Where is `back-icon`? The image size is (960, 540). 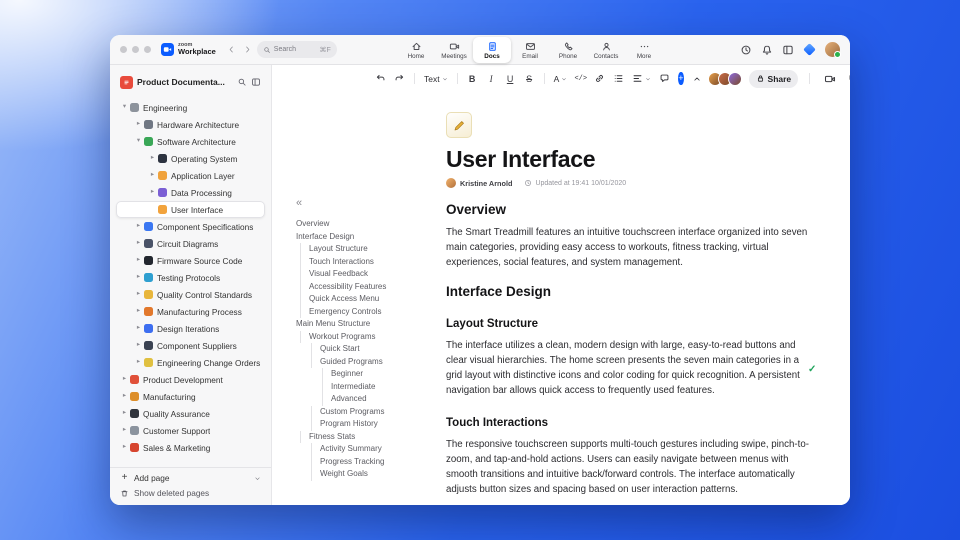
back-icon is located at coordinates (231, 49).